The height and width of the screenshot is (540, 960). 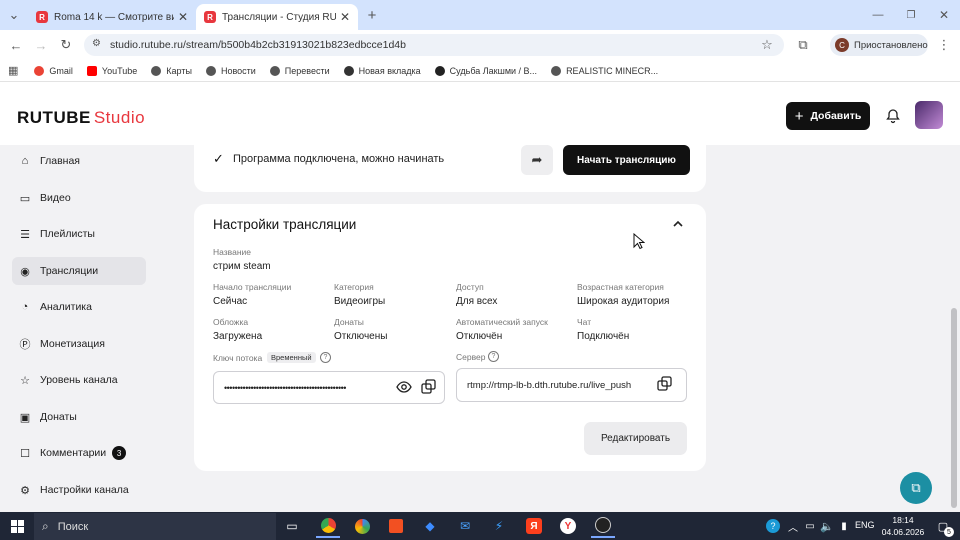 What do you see at coordinates (465, 526) in the screenshot?
I see `mail-taskbar-icon: ✉` at bounding box center [465, 526].